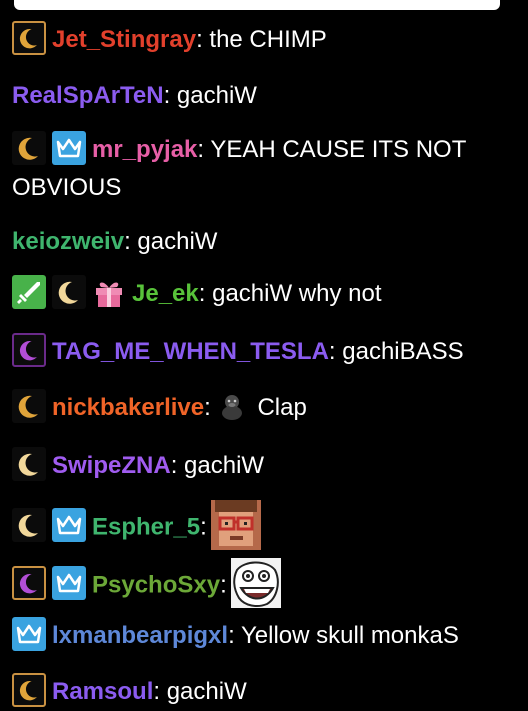  What do you see at coordinates (140, 635) in the screenshot?
I see `chat-username: lxmanbearpigxl` at bounding box center [140, 635].